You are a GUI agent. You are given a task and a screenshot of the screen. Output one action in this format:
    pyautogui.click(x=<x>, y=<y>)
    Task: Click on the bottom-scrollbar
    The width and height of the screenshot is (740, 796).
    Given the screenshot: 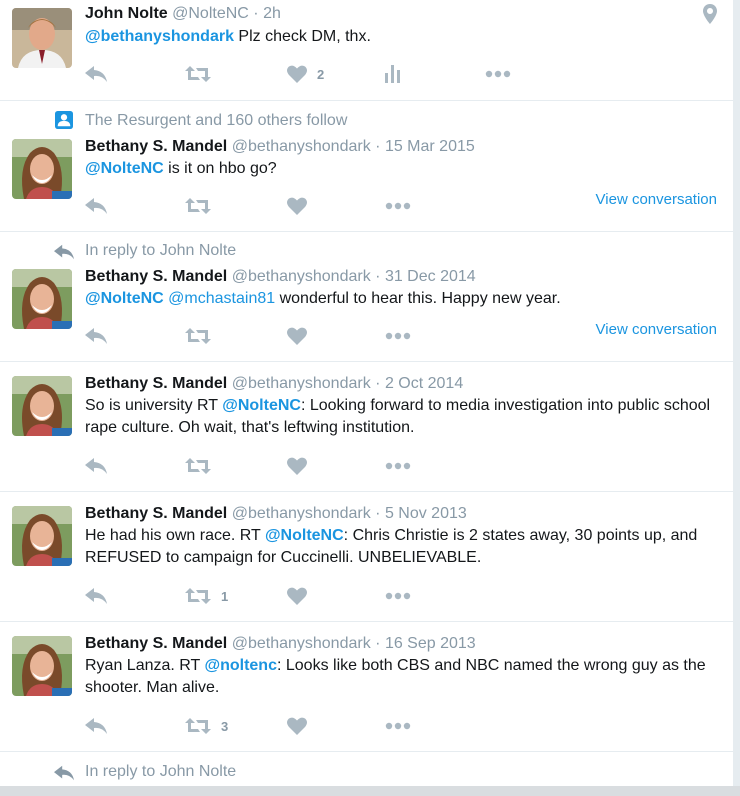 What is the action you would take?
    pyautogui.click(x=370, y=791)
    